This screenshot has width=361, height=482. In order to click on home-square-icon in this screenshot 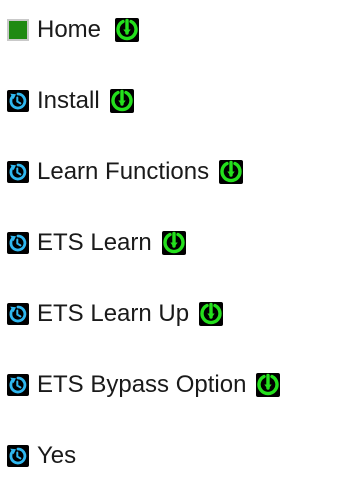, I will do `click(18, 30)`.